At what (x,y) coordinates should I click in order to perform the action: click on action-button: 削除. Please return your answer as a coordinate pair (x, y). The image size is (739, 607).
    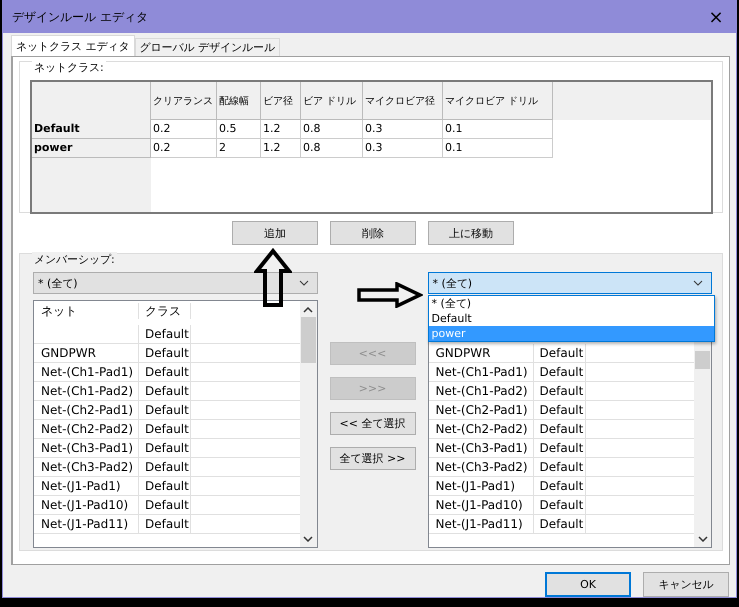
    Looking at the image, I should click on (373, 233).